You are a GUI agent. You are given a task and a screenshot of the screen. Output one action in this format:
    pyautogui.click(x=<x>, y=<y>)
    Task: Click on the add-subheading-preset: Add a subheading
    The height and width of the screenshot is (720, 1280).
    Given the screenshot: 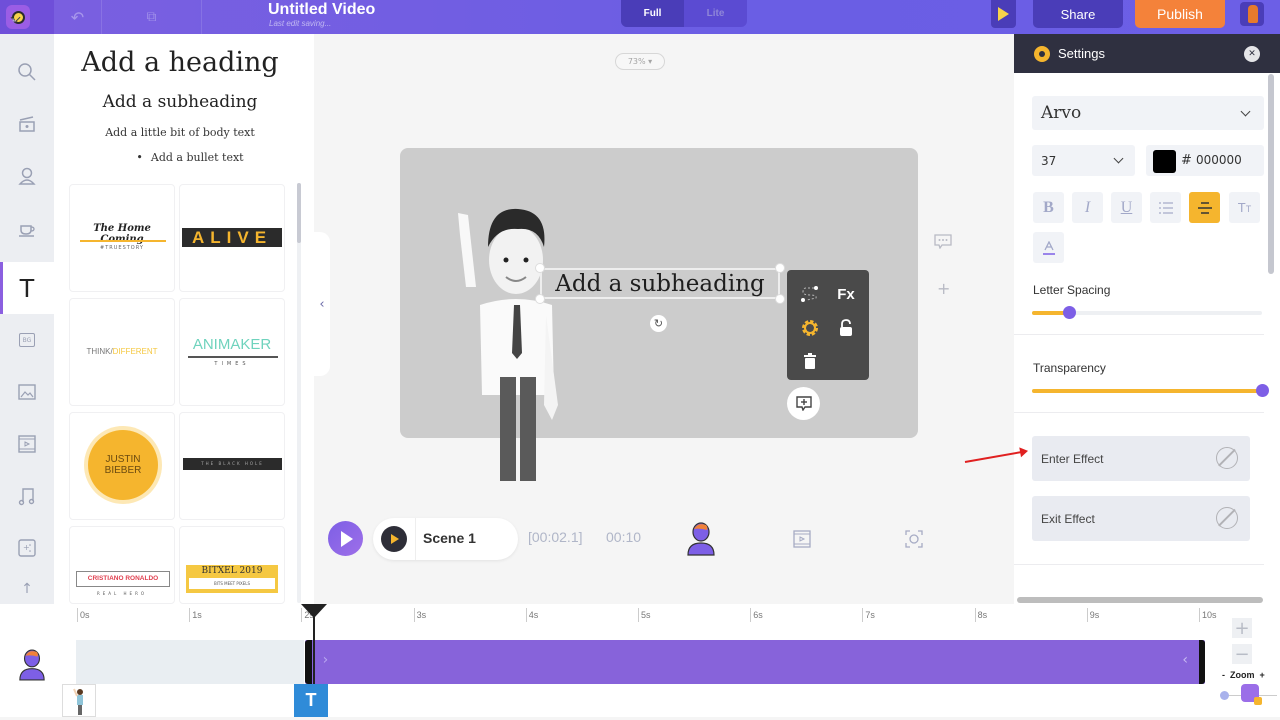 What is the action you would take?
    pyautogui.click(x=180, y=102)
    